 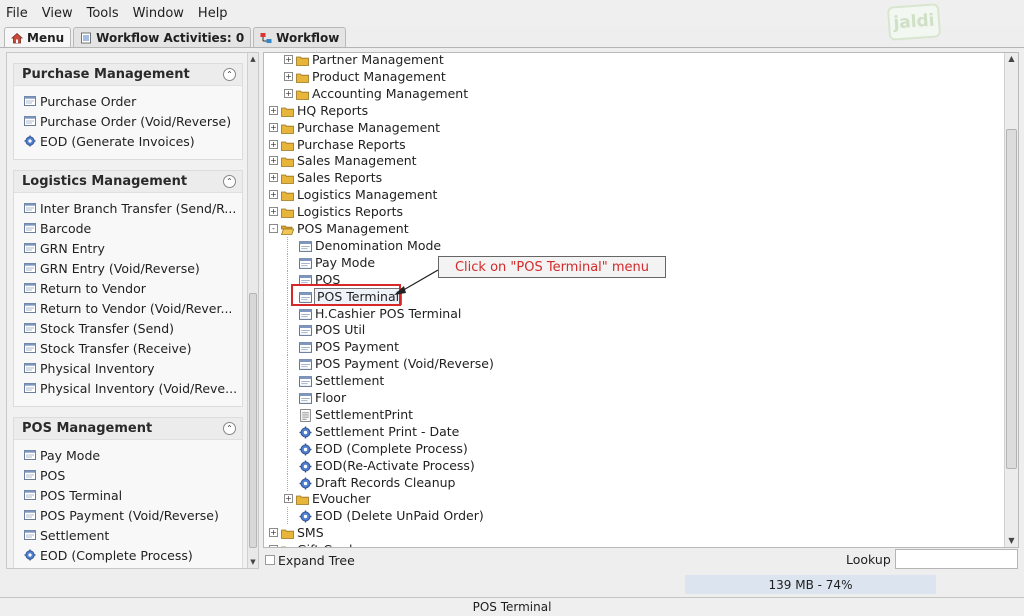 I want to click on tree-node: Denomination Mode, so click(x=362, y=245).